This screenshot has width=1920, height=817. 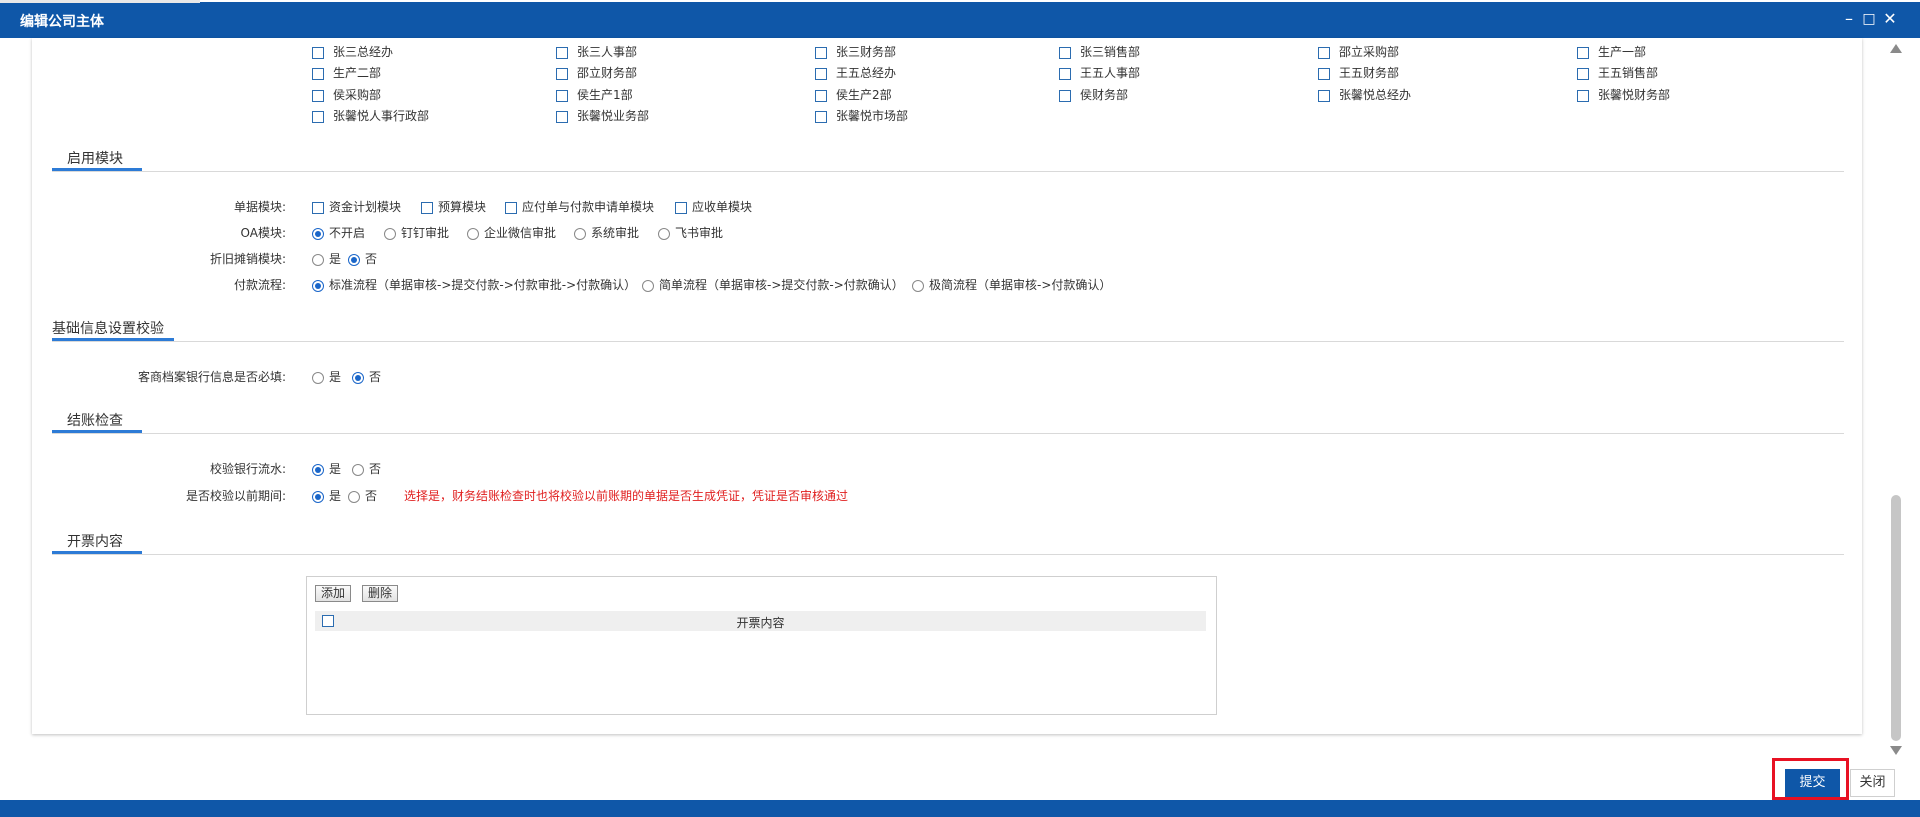 What do you see at coordinates (326, 258) in the screenshot?
I see `depreciation-option-yes: 是` at bounding box center [326, 258].